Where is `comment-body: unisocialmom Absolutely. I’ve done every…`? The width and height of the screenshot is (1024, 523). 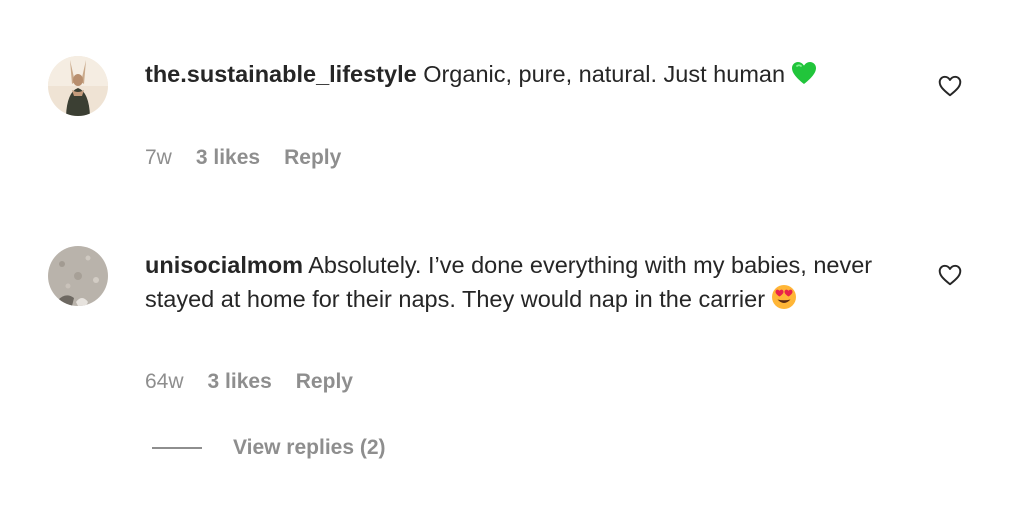 comment-body: unisocialmom Absolutely. I’ve done every… is located at coordinates (525, 283).